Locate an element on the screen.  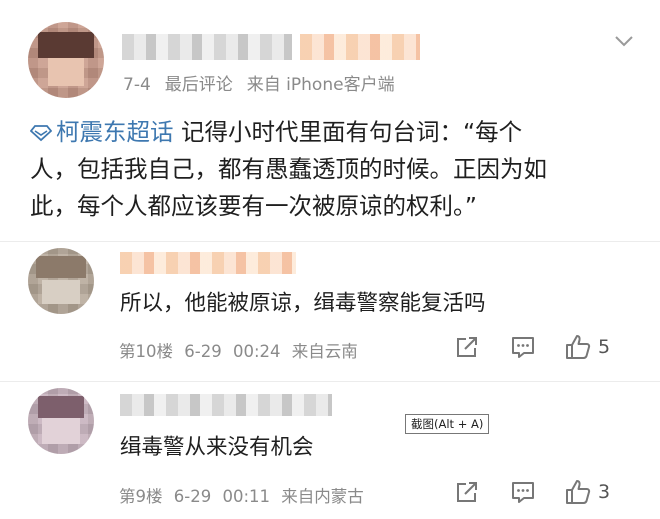
diamond-topic-icon is located at coordinates (41, 133).